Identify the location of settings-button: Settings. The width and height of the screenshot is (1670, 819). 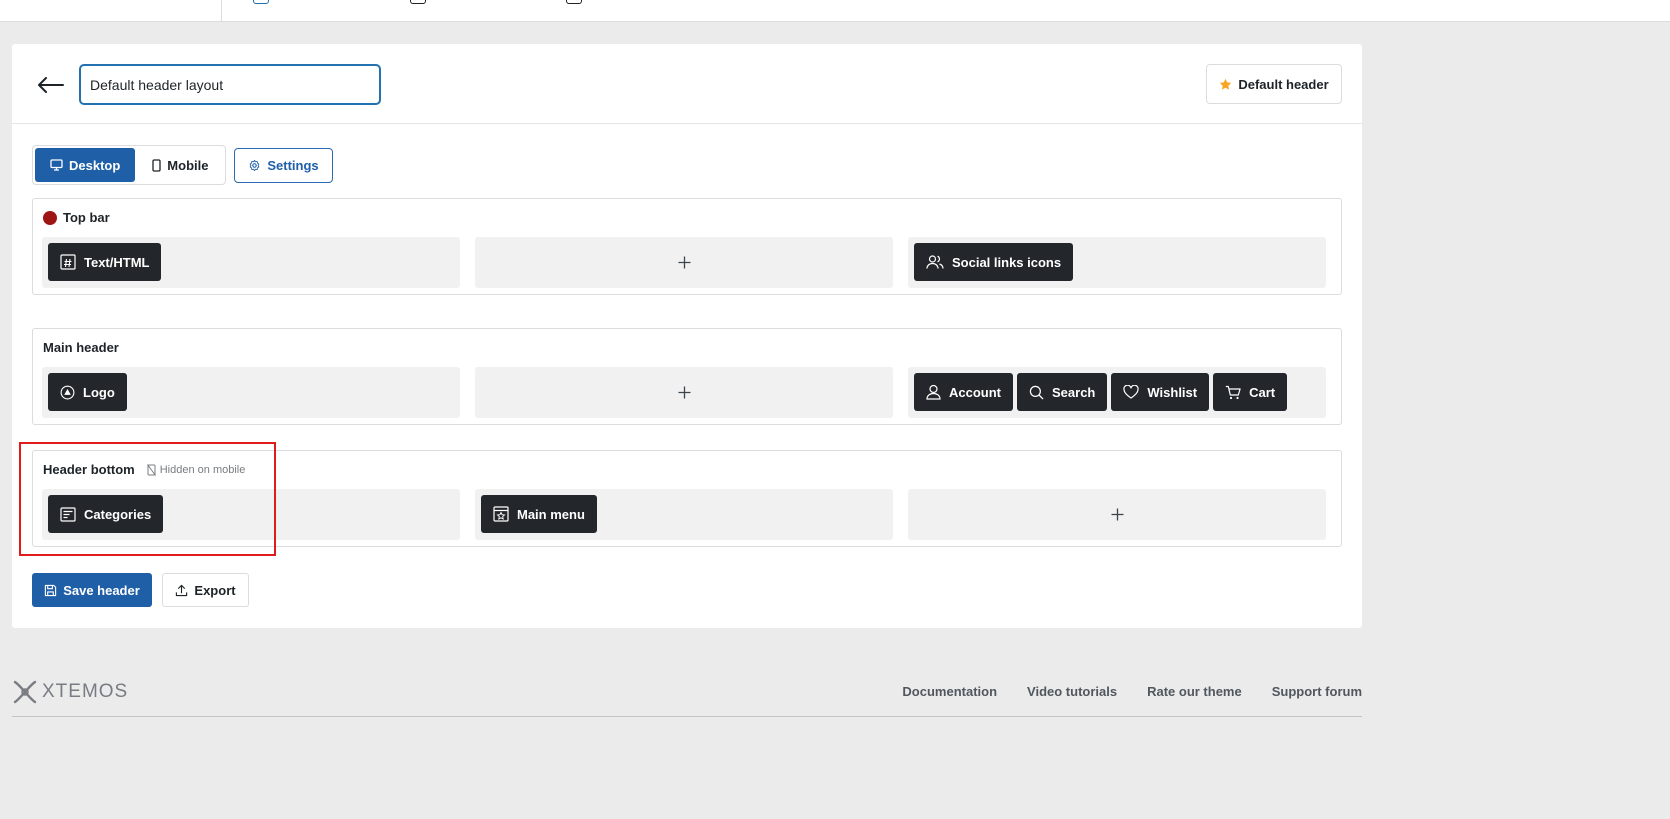
(283, 165).